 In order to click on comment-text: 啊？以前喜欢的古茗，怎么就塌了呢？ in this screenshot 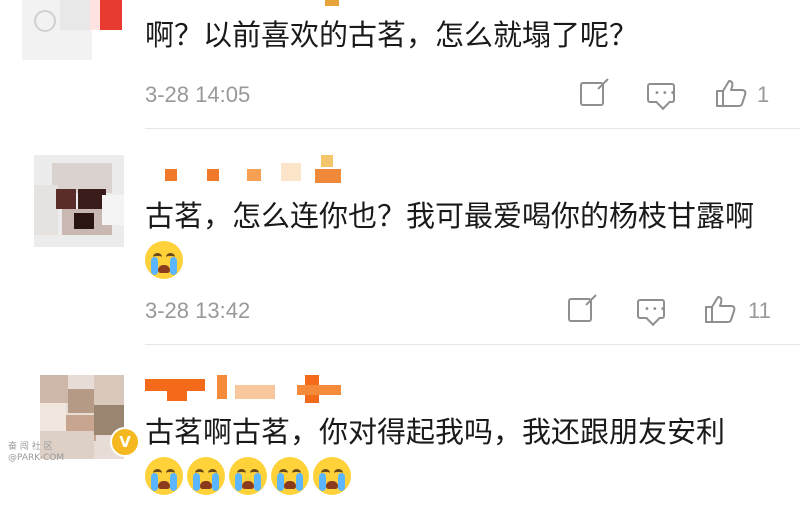, I will do `click(392, 35)`.